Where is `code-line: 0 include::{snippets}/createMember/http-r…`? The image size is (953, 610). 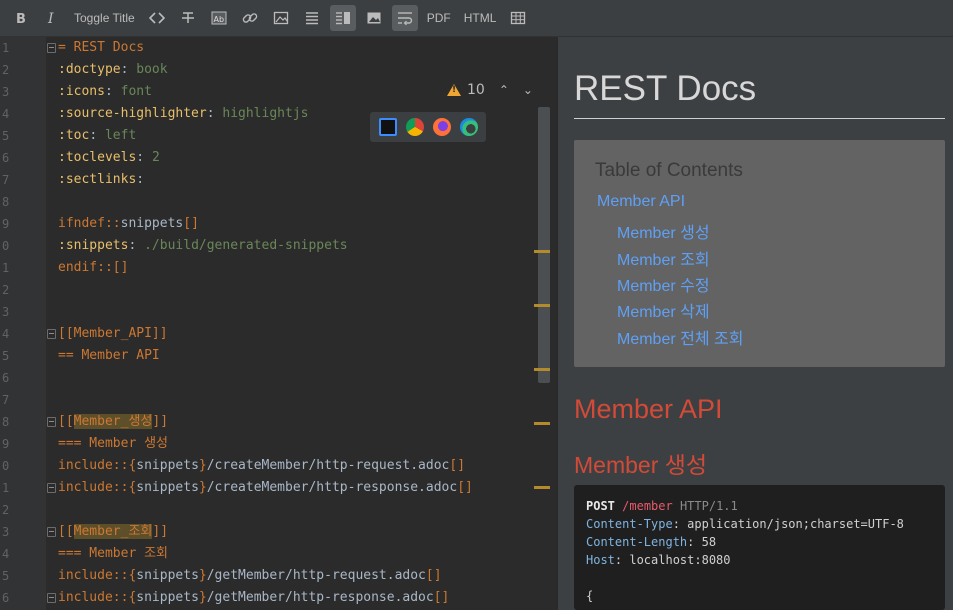 code-line: 0 include::{snippets}/createMember/http-r… is located at coordinates (275, 466).